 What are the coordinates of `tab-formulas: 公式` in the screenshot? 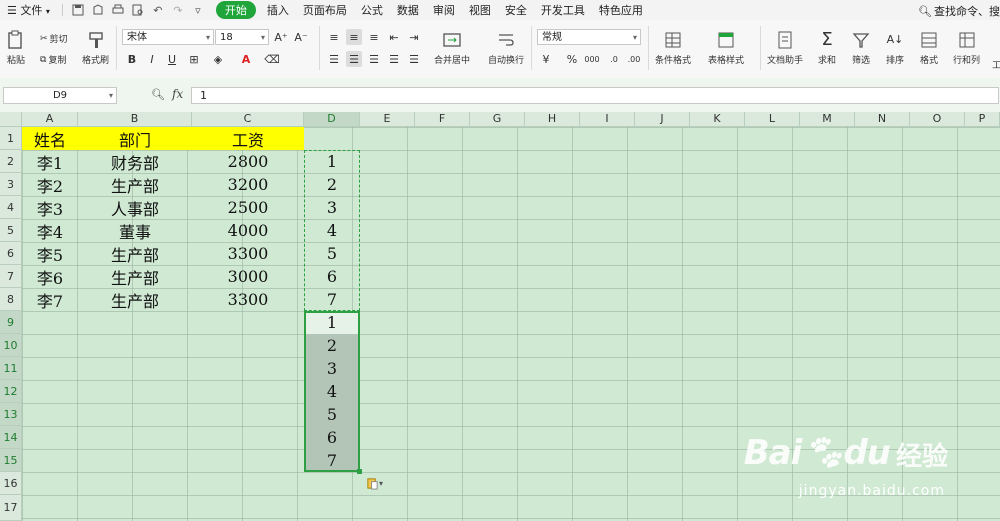 It's located at (372, 10).